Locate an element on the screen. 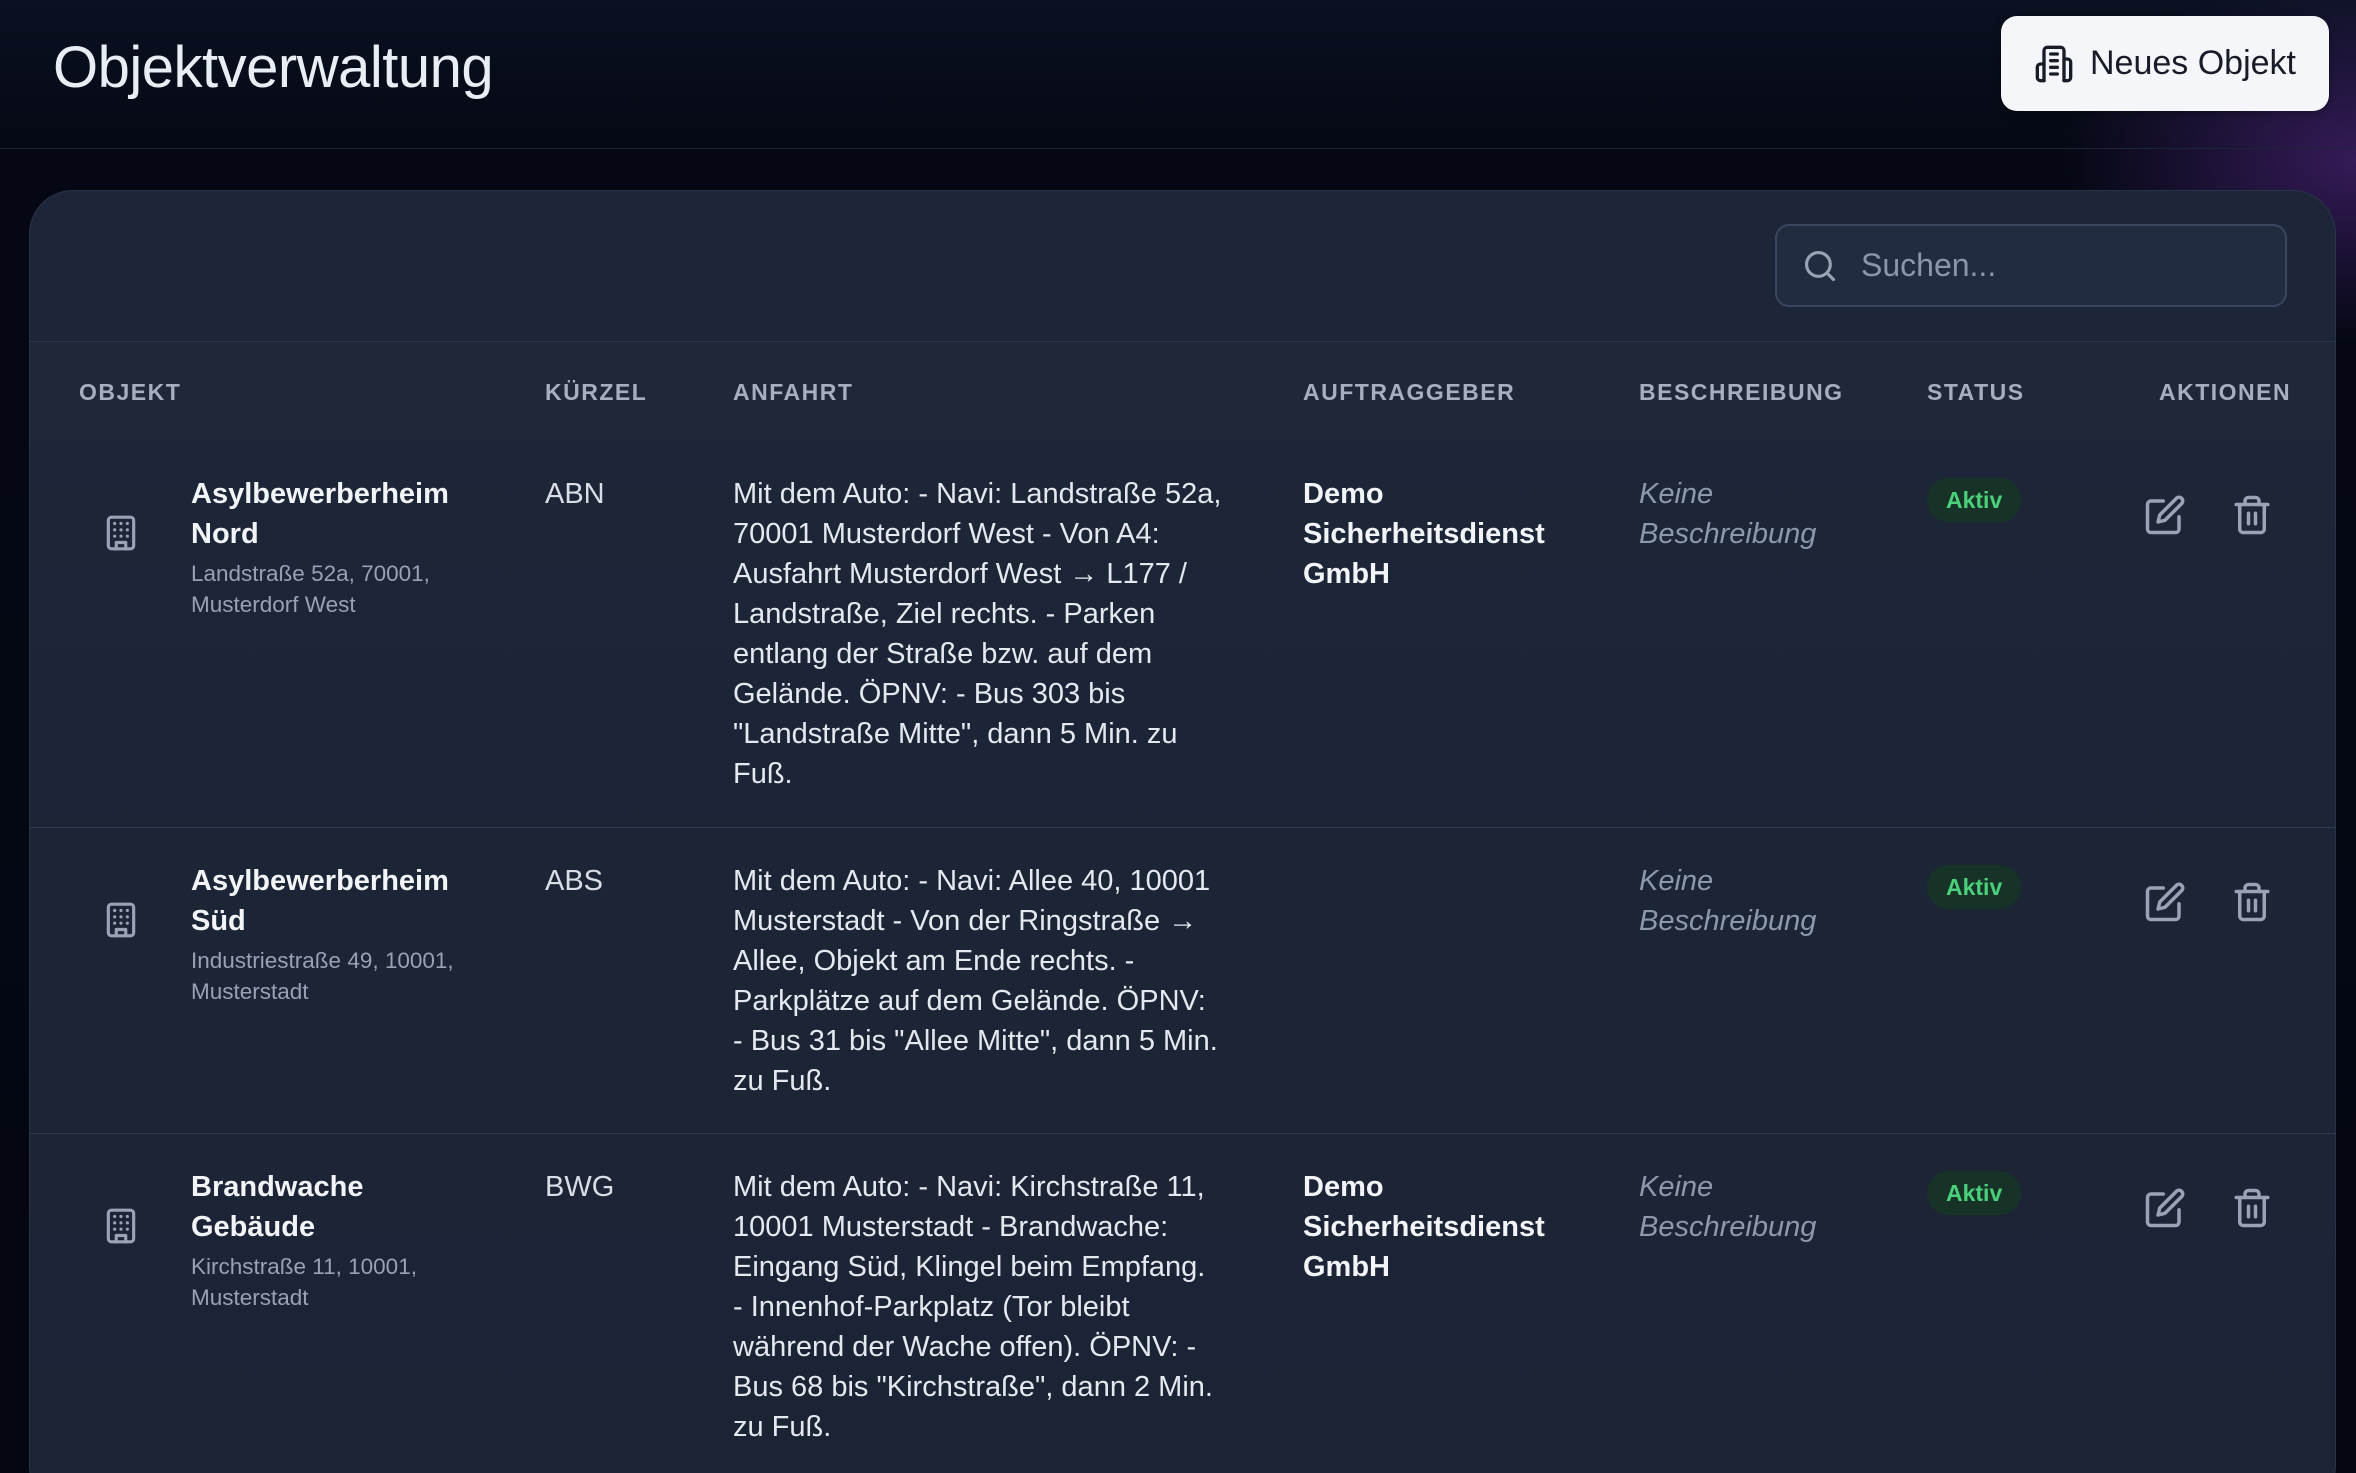 The image size is (2356, 1473). column-header-anfahrt: ANFAHRT is located at coordinates (793, 392).